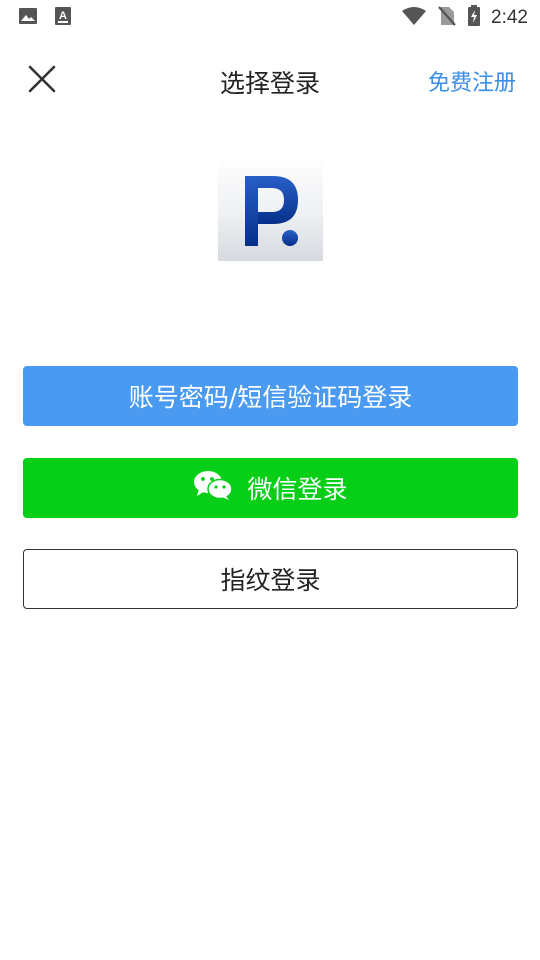  What do you see at coordinates (464, 18) in the screenshot?
I see `status-right: 2:42` at bounding box center [464, 18].